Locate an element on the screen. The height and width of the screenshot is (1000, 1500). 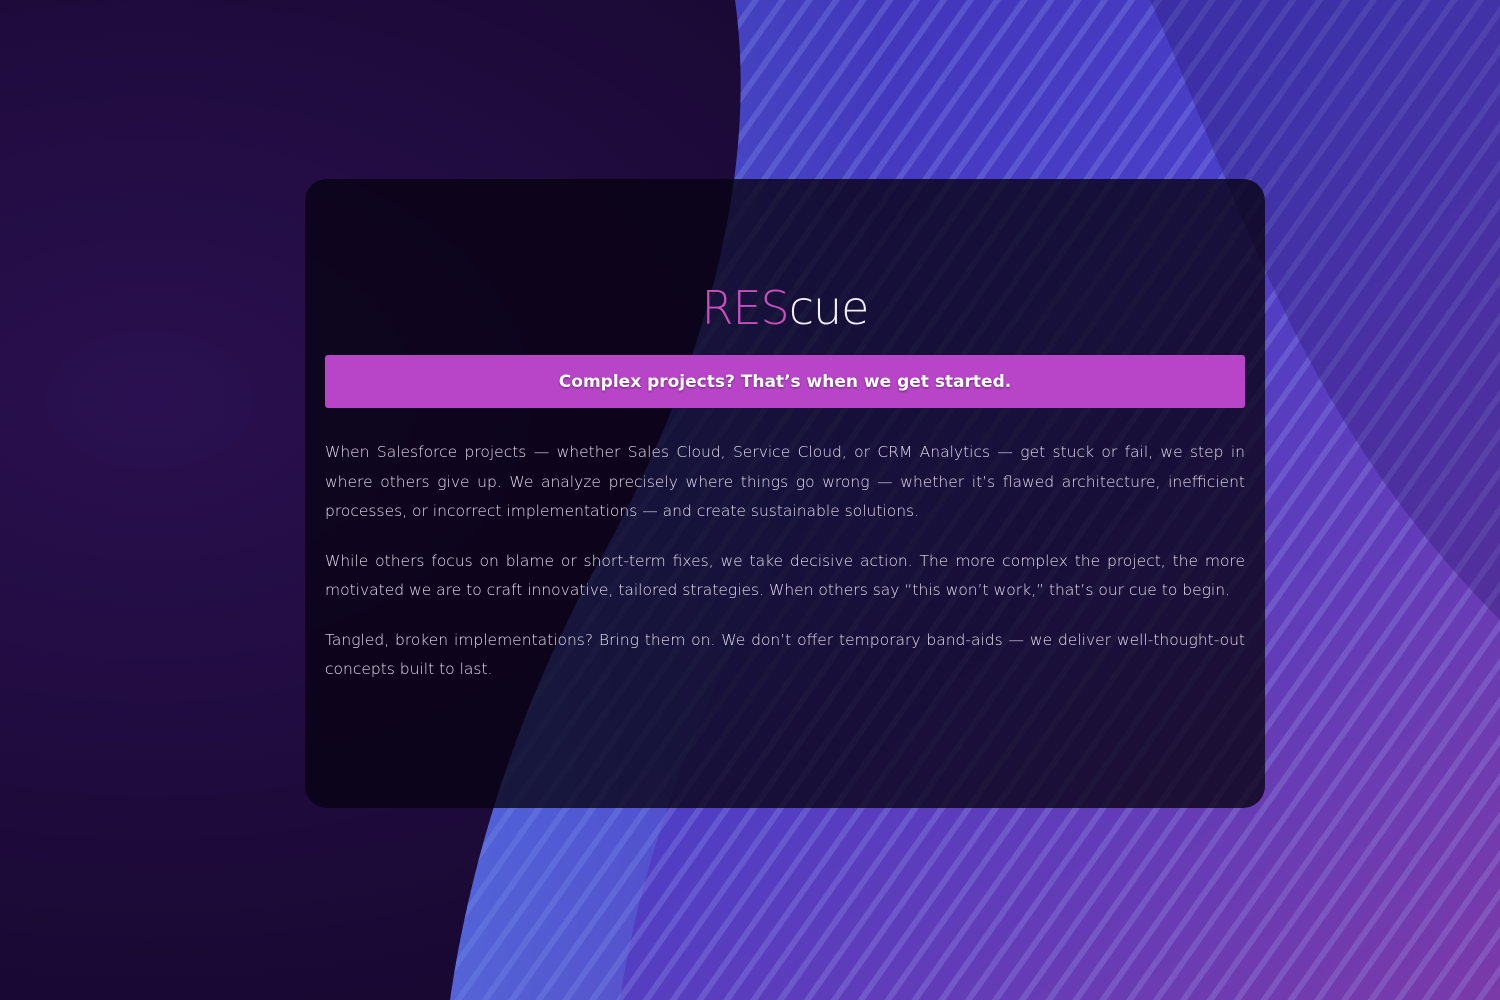
brand-rest: cue is located at coordinates (829, 308).